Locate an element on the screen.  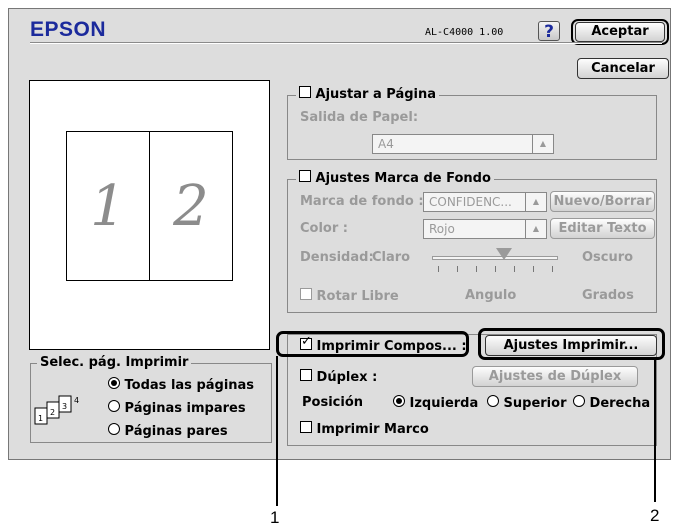
callout-2-line is located at coordinates (655, 430).